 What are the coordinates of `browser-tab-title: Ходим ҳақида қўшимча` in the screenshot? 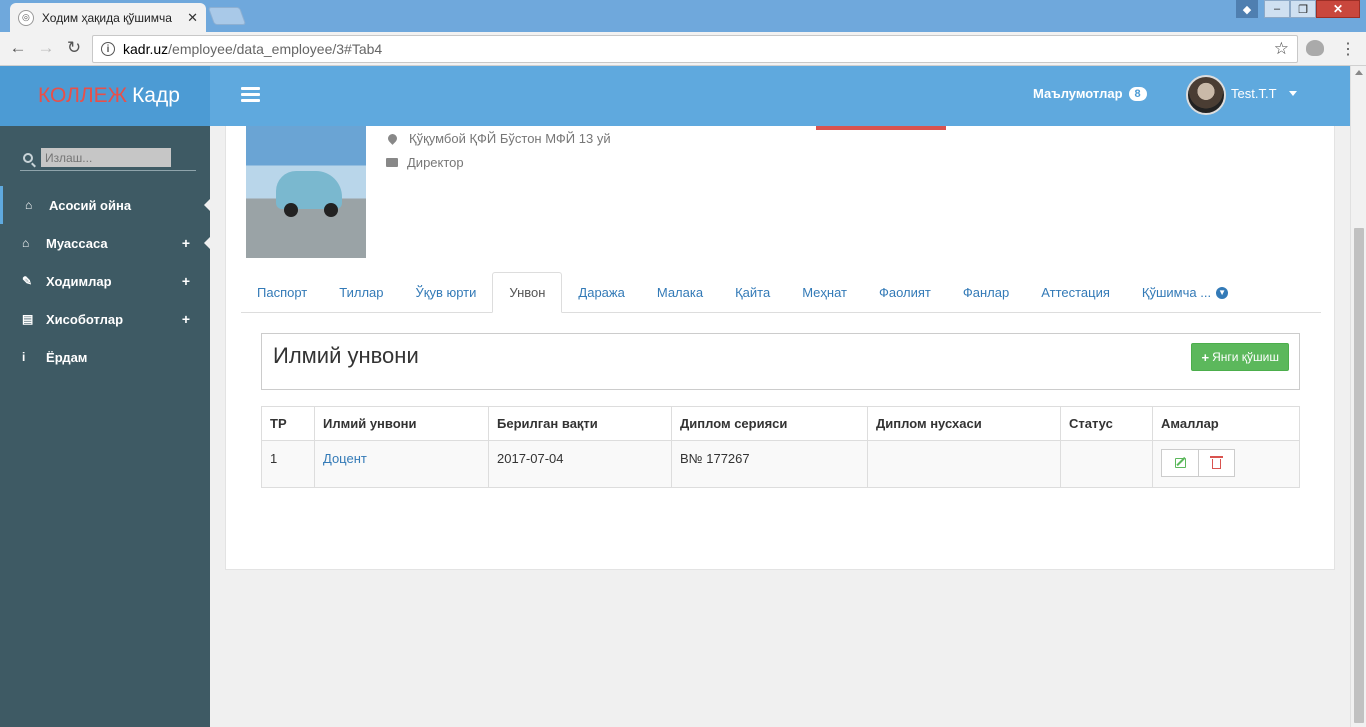 It's located at (106, 17).